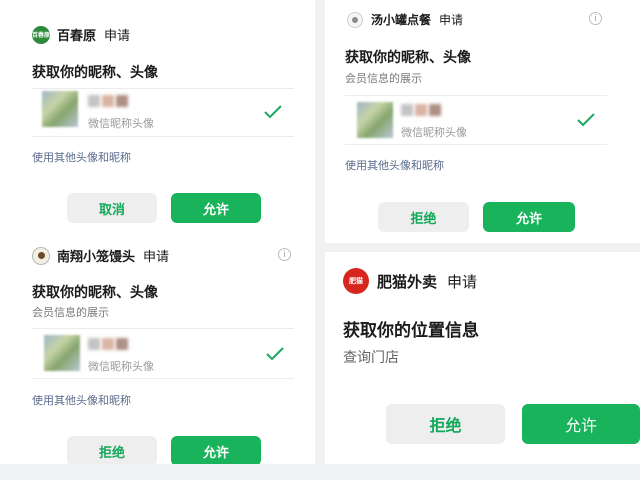 The height and width of the screenshot is (480, 640). Describe the element at coordinates (401, 20) in the screenshot. I see `app-name: 汤小罐点餐` at that location.